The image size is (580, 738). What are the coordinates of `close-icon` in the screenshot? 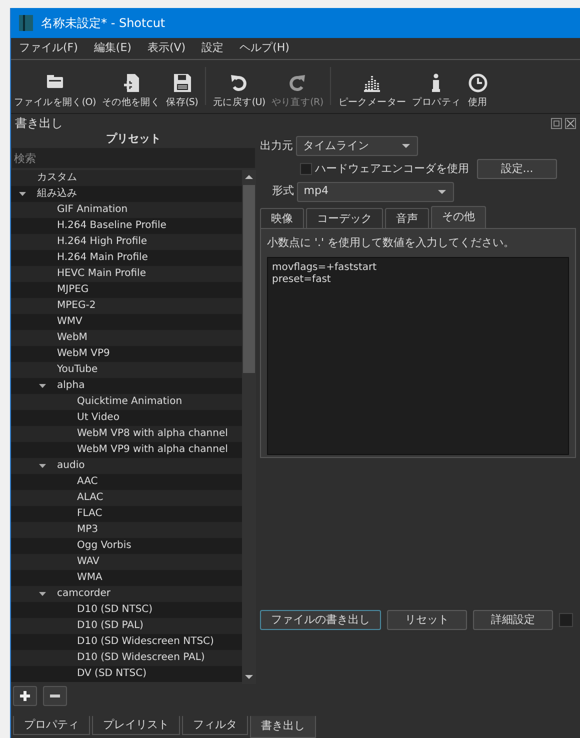 It's located at (570, 123).